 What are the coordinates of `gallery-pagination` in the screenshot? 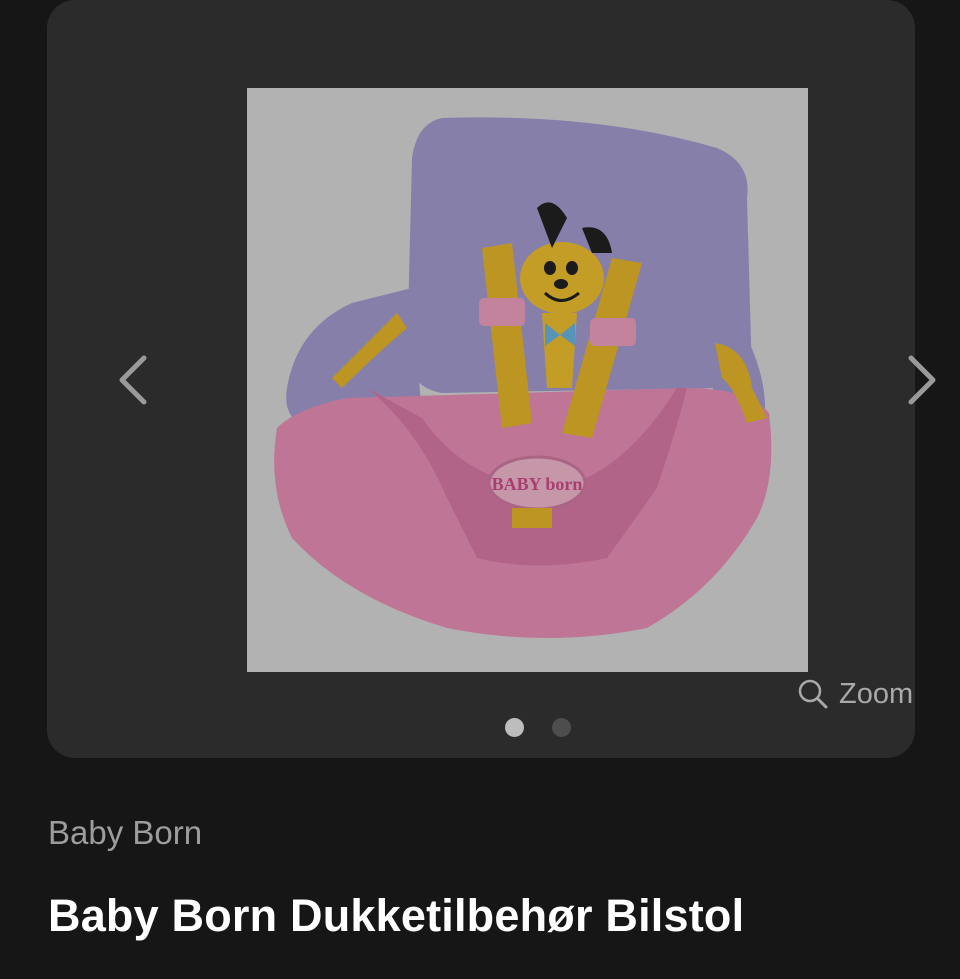 It's located at (538, 727).